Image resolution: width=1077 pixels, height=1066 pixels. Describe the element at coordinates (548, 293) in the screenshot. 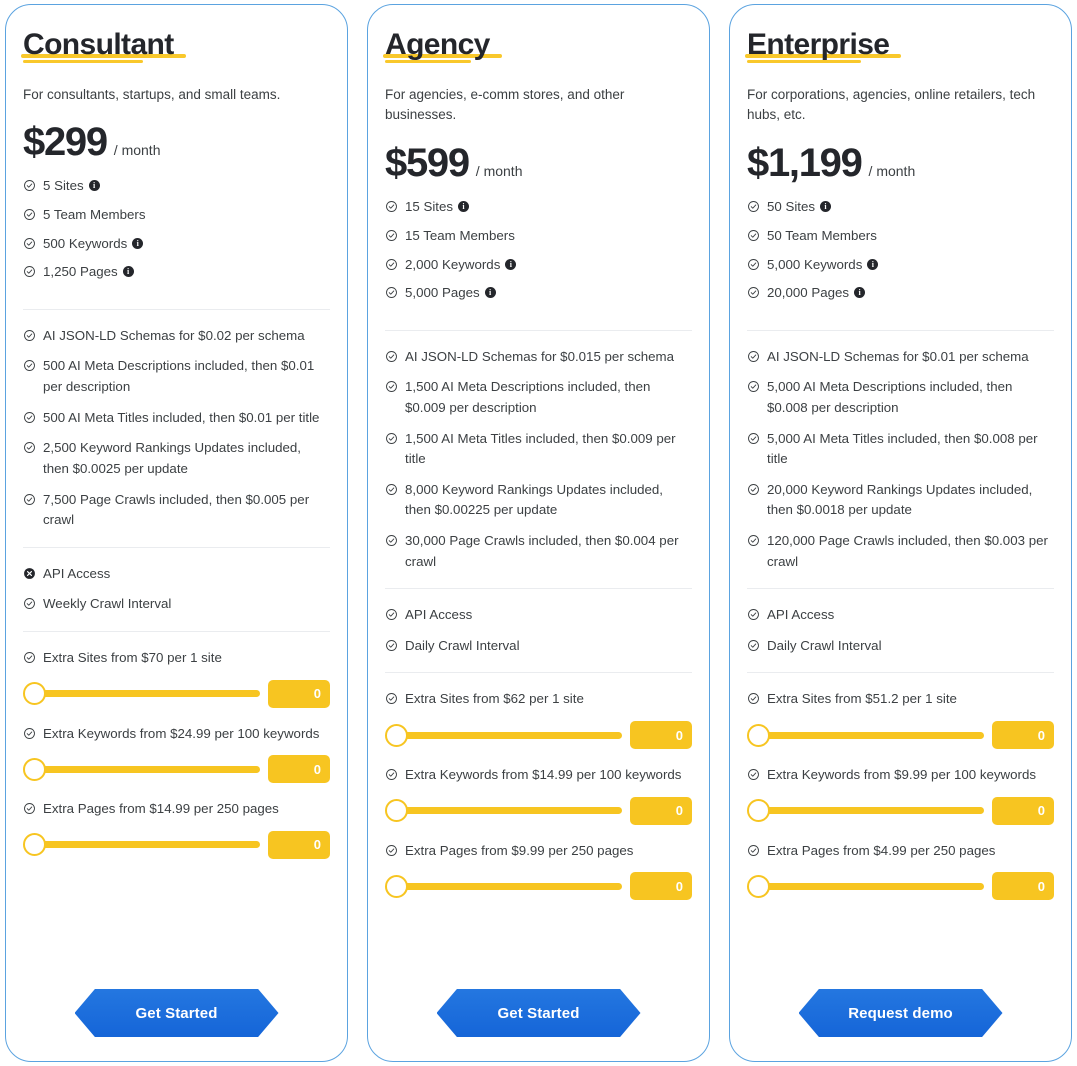

I see `quota-item-label: 5,000 Pages i` at that location.